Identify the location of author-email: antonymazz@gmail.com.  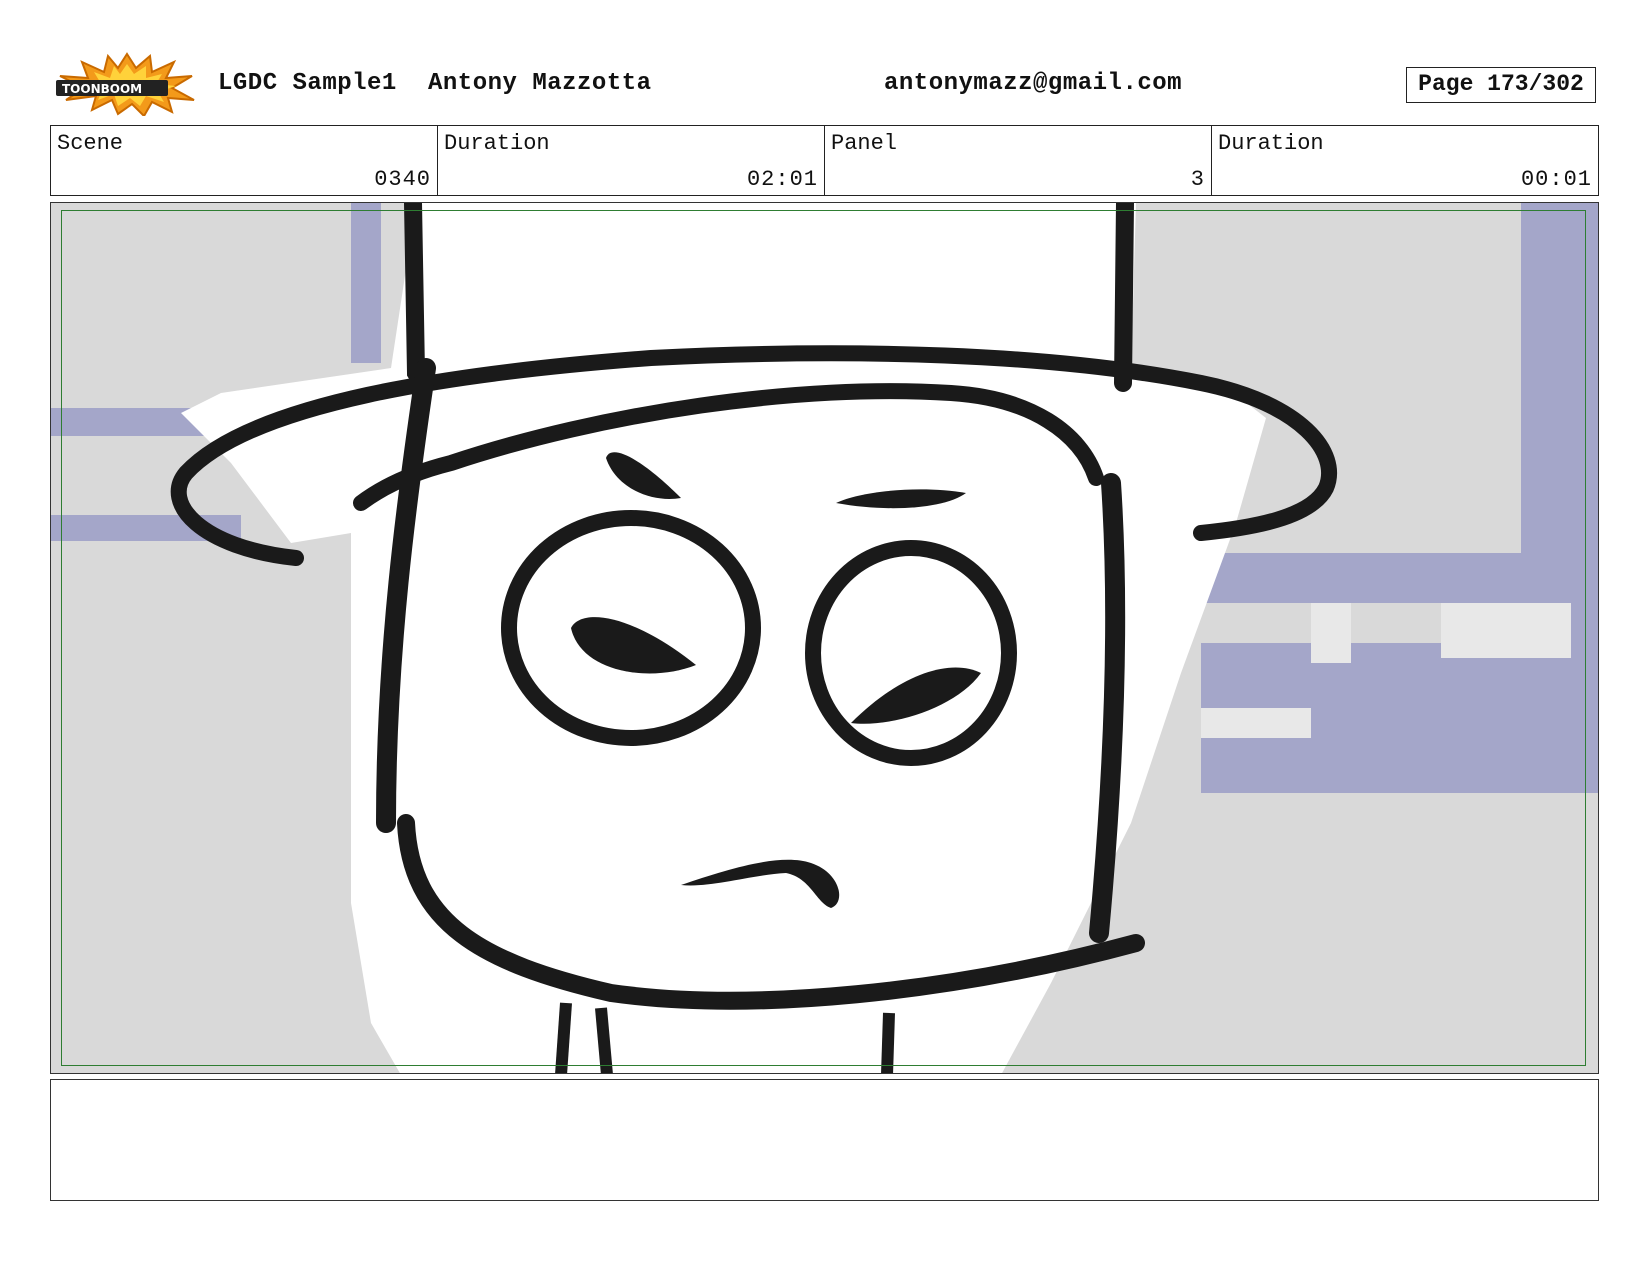
(1033, 83).